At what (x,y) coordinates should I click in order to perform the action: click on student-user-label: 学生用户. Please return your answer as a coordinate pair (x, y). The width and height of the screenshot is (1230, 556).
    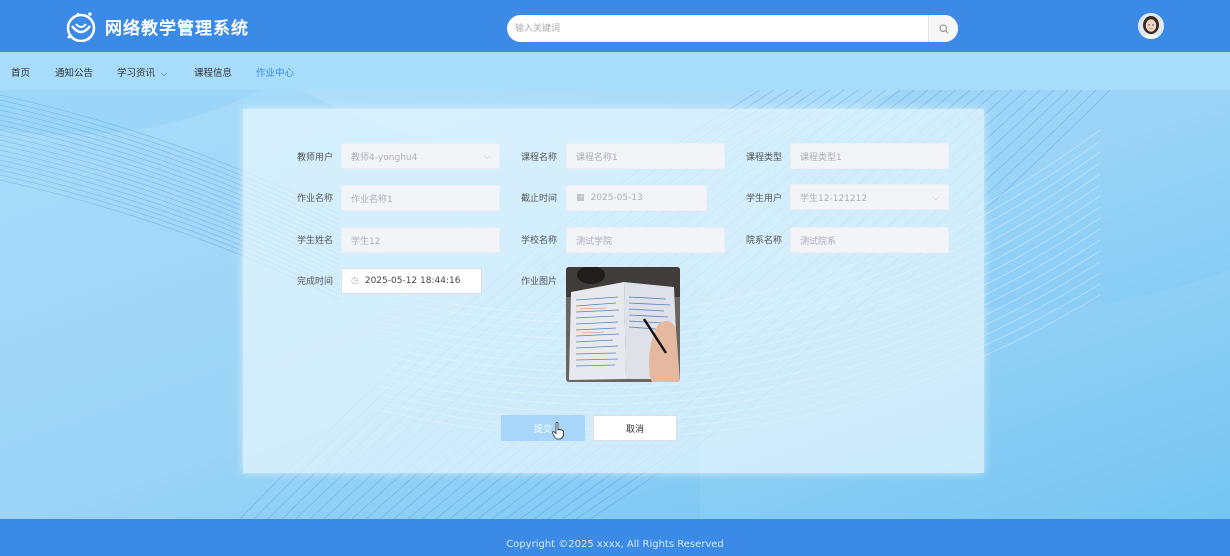
    Looking at the image, I should click on (764, 199).